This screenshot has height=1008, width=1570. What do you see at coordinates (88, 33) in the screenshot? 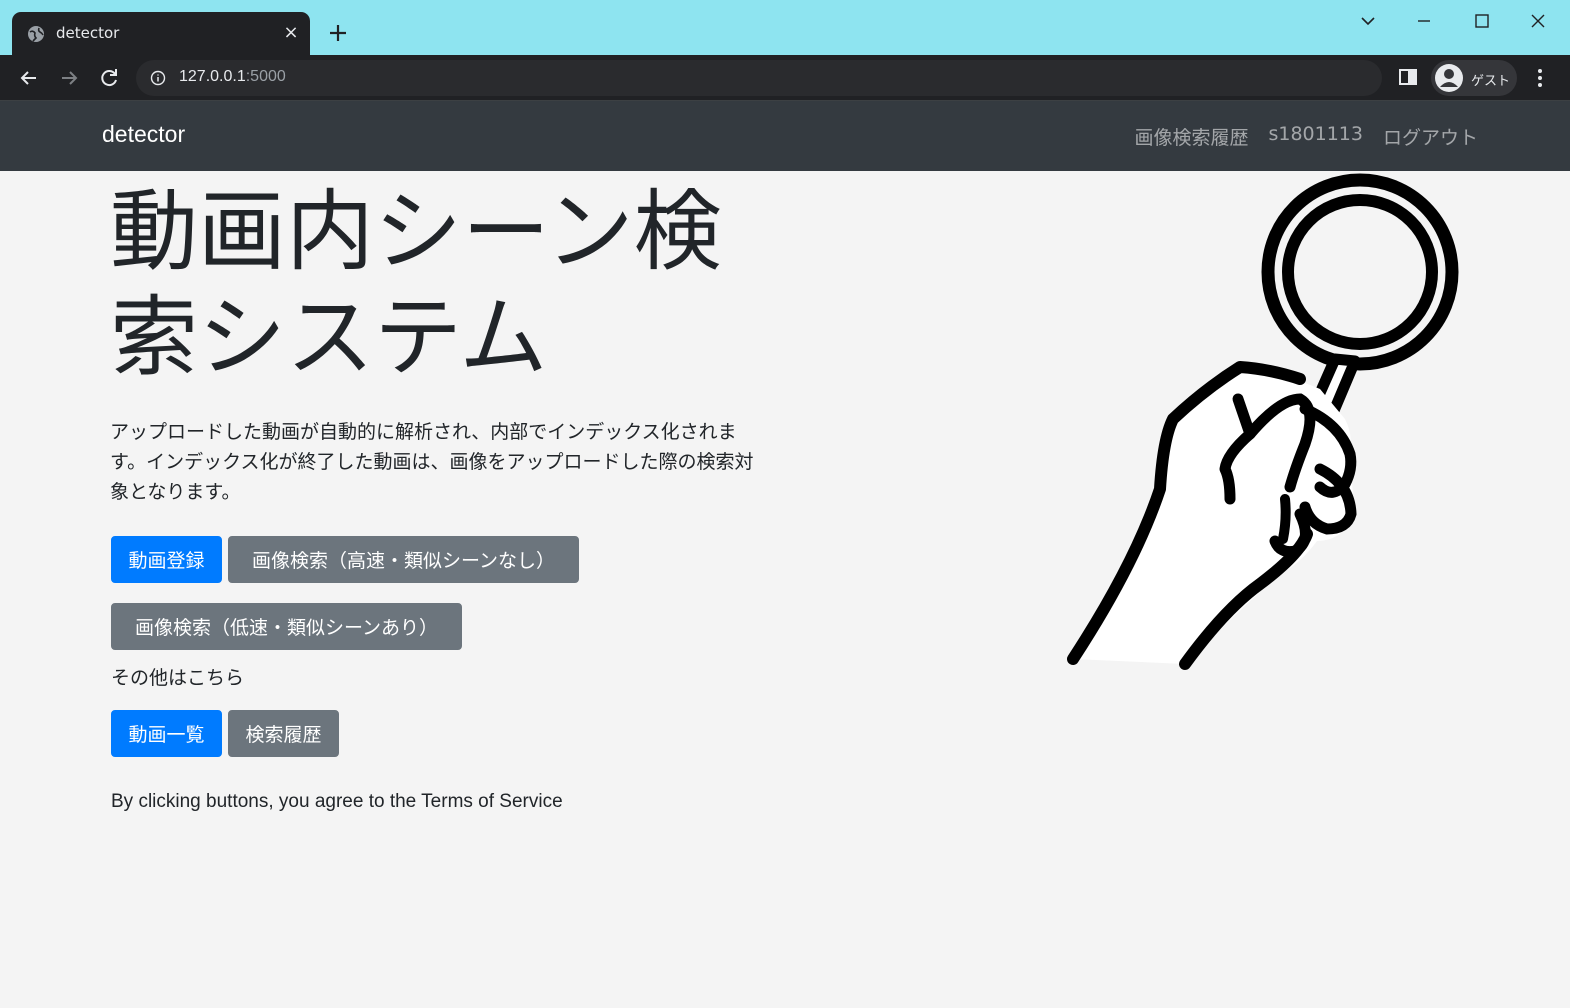
I see `tab-title: detector` at bounding box center [88, 33].